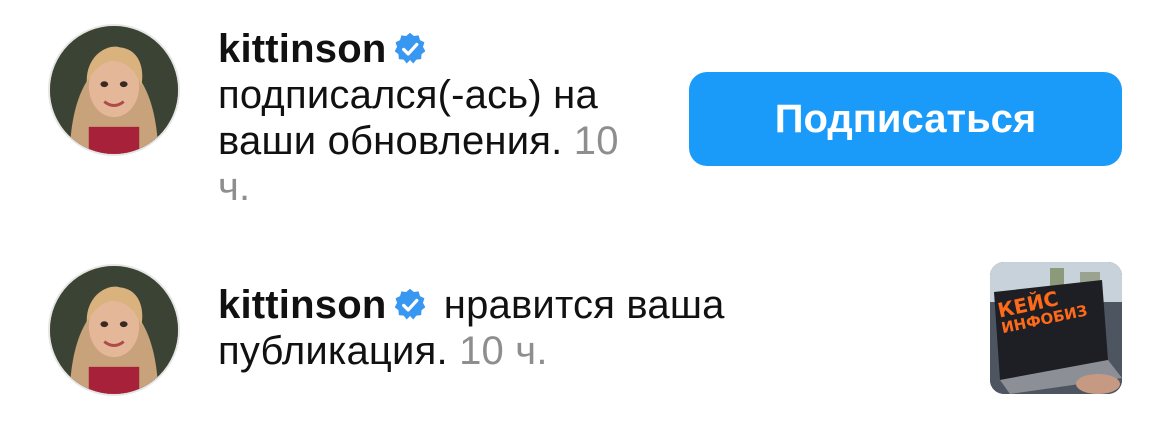 This screenshot has width=1170, height=429. Describe the element at coordinates (408, 118) in the screenshot. I see `notification-message: подписался(-ась) на ваши обновления.` at that location.